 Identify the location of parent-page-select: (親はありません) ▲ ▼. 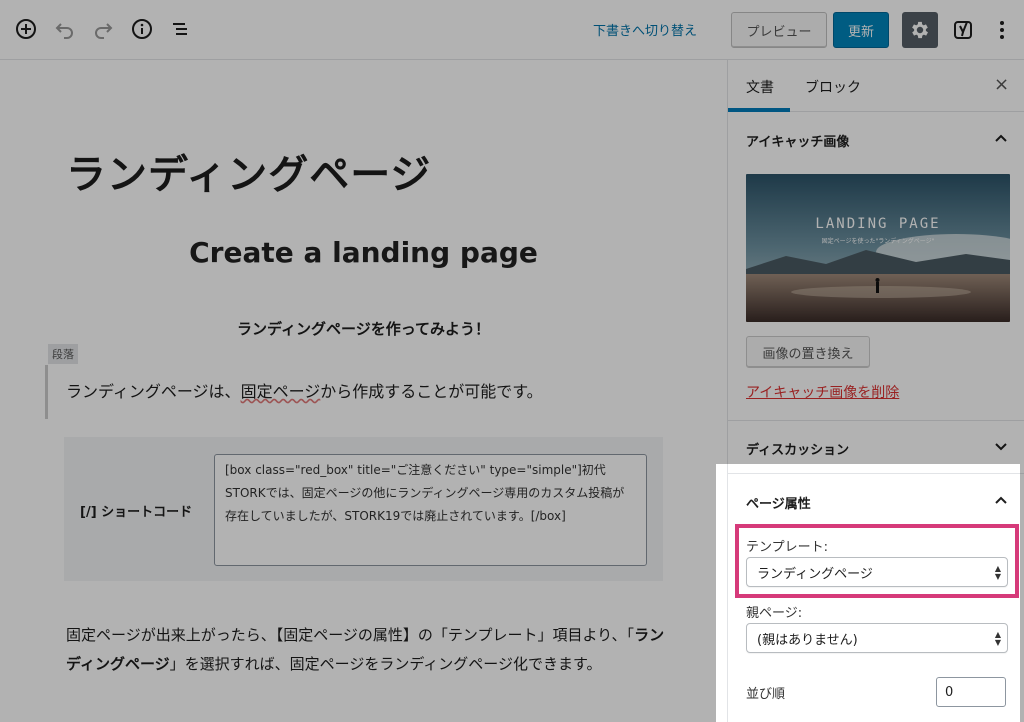
(877, 638).